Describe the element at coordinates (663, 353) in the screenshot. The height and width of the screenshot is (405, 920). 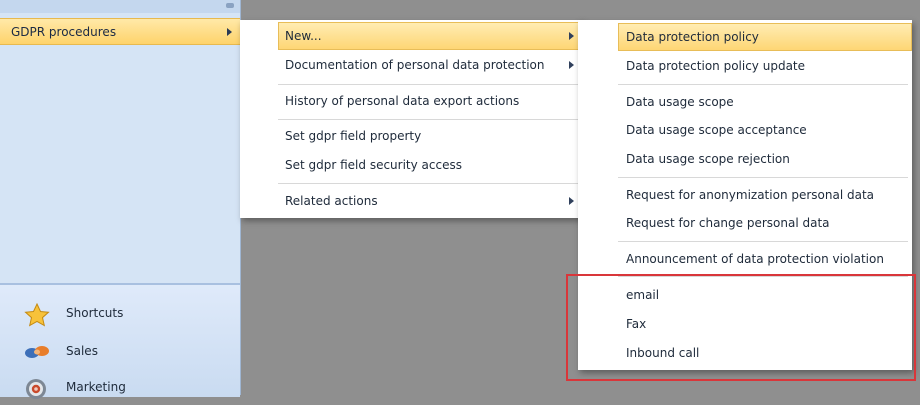
I see `menu-item-label: Inbound call` at that location.